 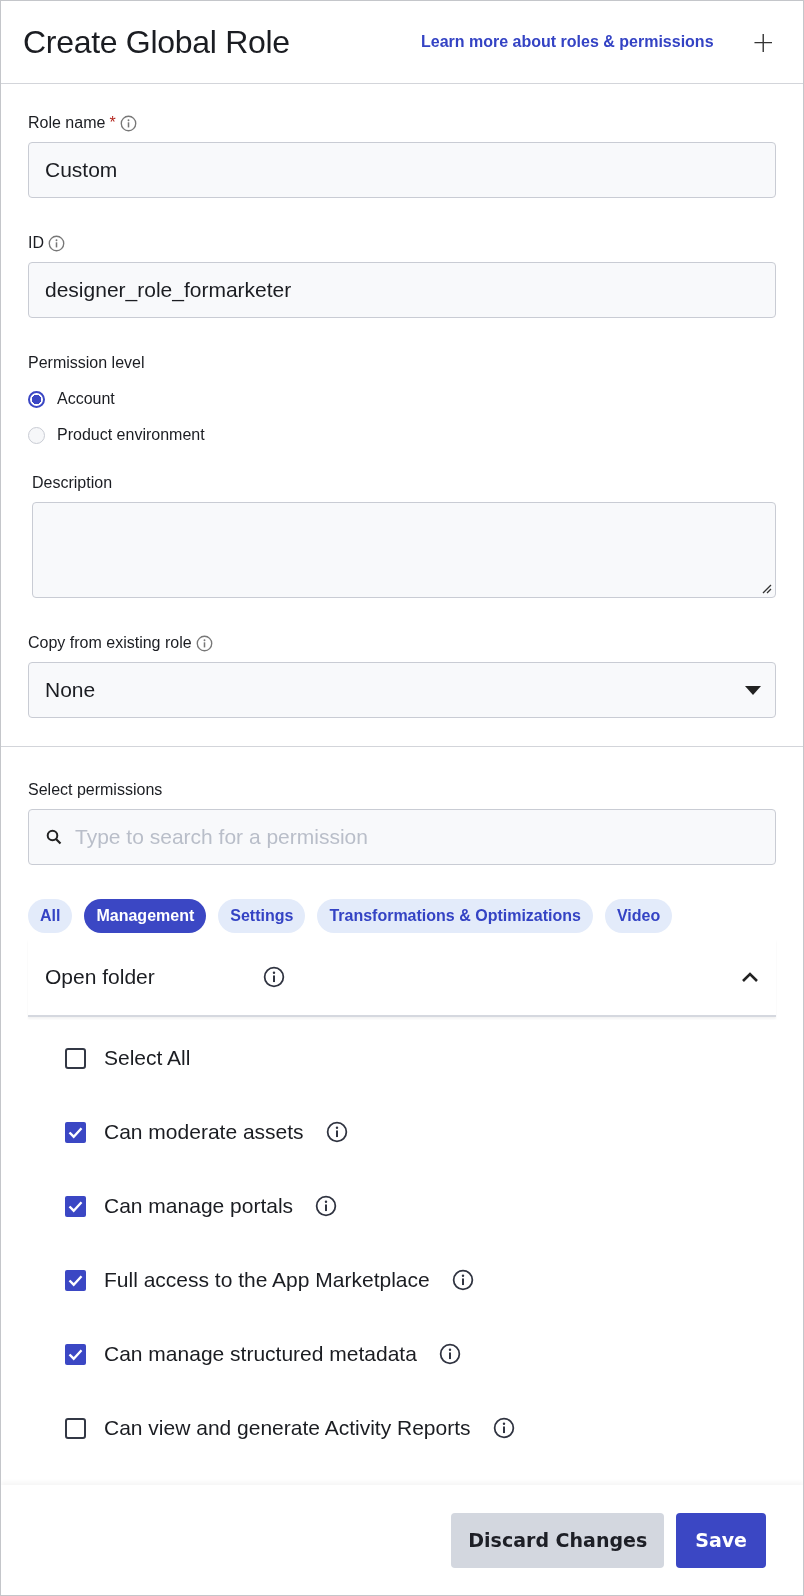 What do you see at coordinates (86, 399) in the screenshot?
I see `radio-label: Account` at bounding box center [86, 399].